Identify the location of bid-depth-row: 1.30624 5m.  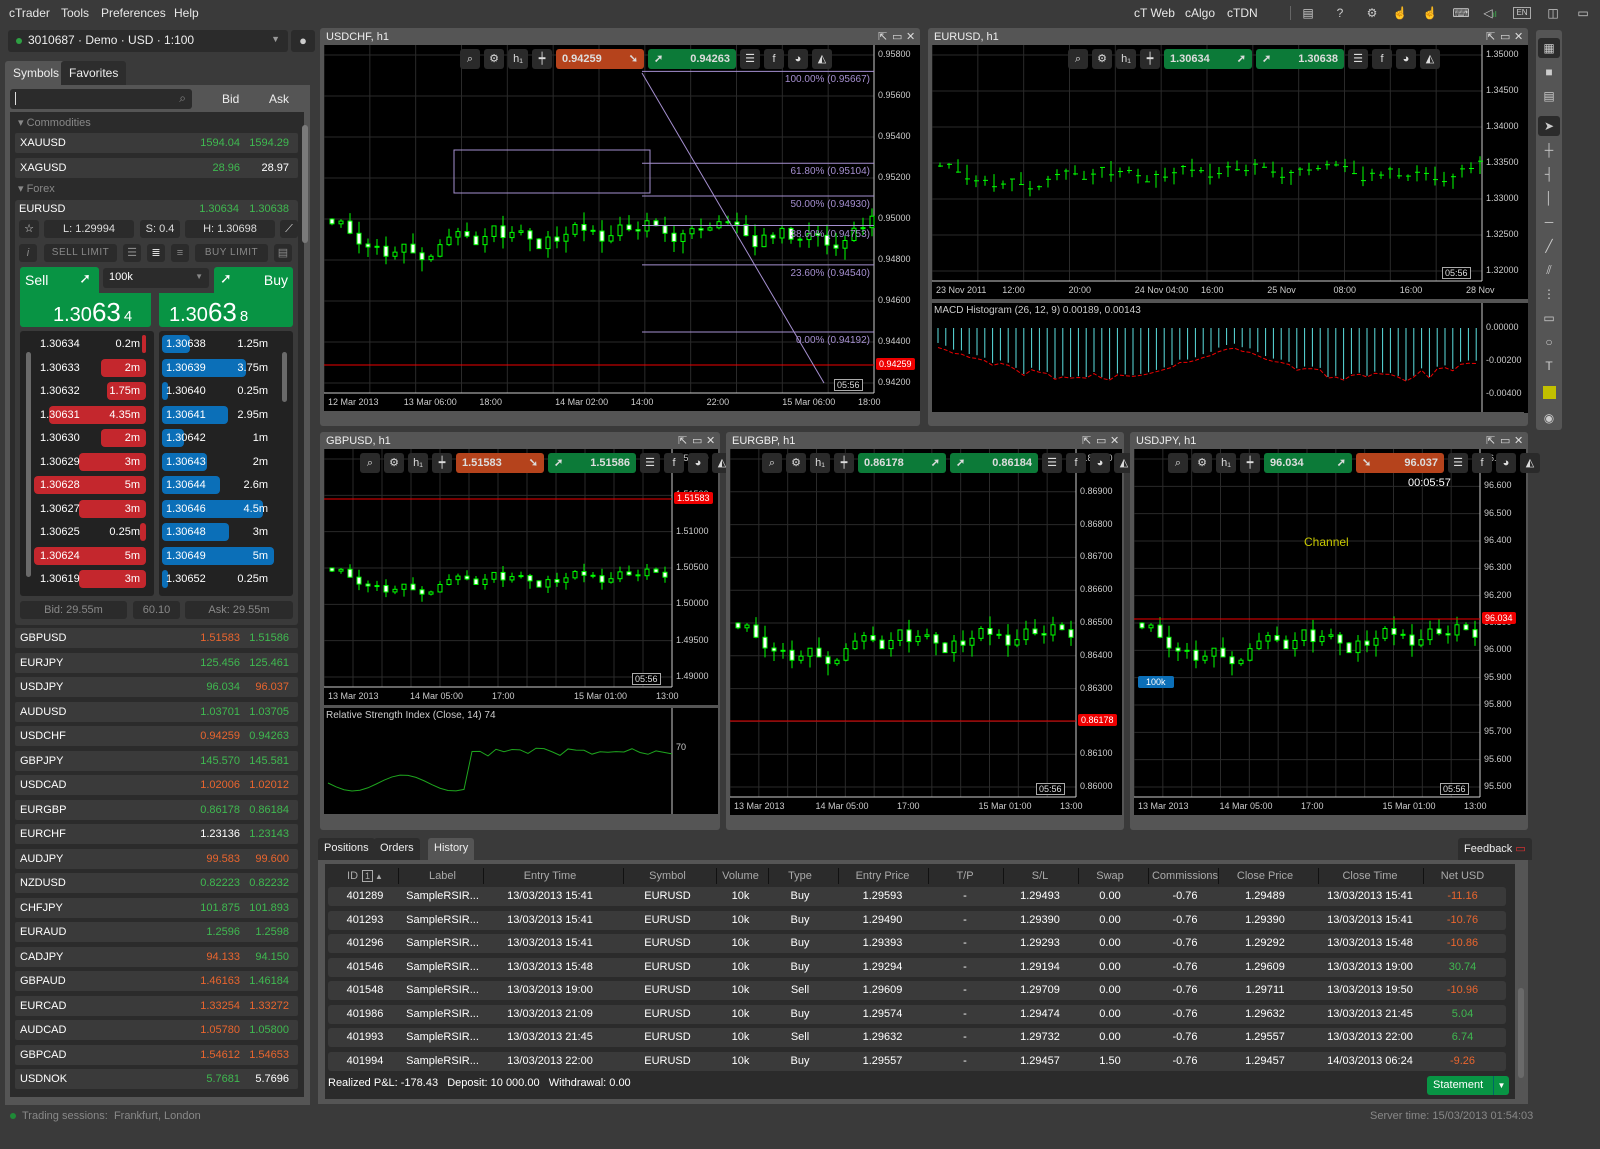
(90, 555).